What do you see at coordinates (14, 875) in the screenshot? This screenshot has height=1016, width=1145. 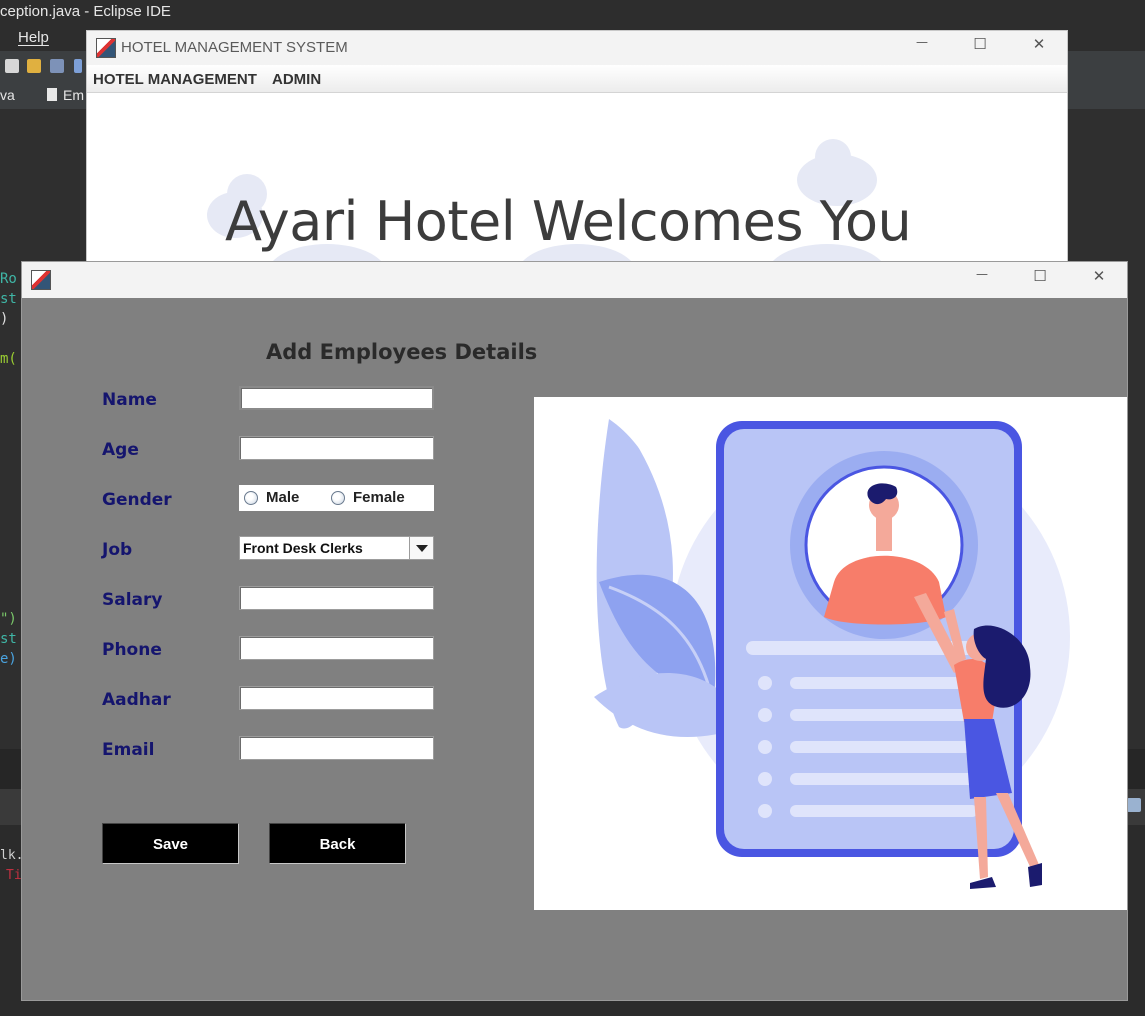 I see `console-error-fragment: Ti` at bounding box center [14, 875].